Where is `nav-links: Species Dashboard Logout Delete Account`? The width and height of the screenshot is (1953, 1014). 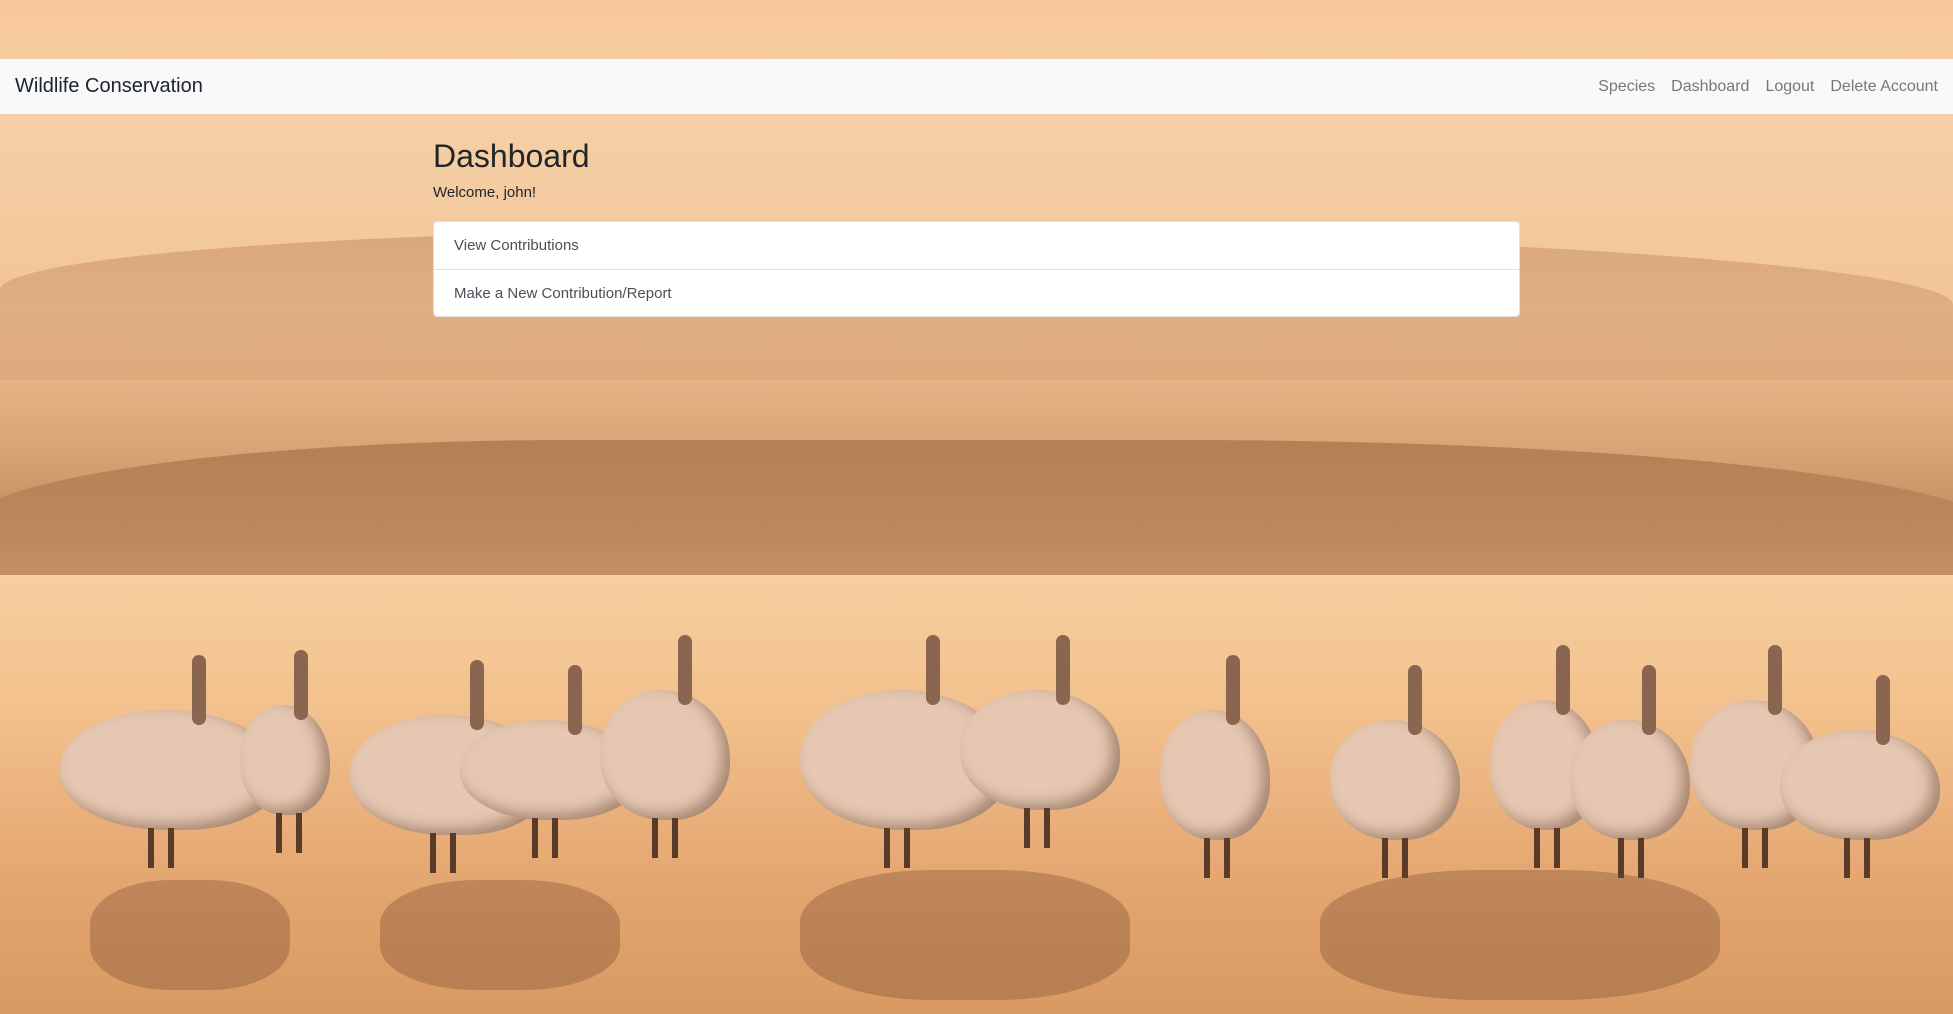
nav-links: Species Dashboard Logout Delete Account is located at coordinates (1768, 87).